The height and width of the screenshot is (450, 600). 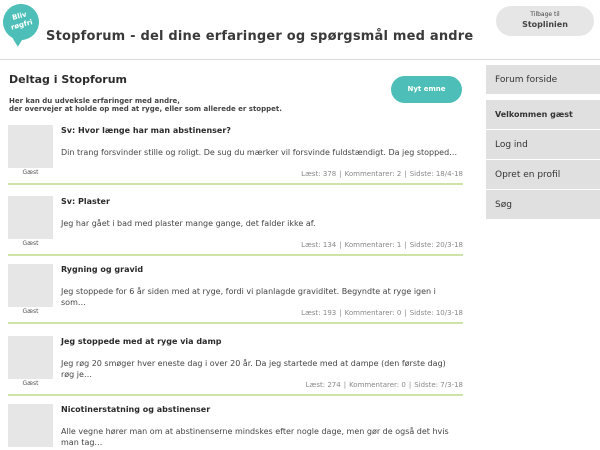 I want to click on read-count: Læst: 378, so click(x=319, y=174).